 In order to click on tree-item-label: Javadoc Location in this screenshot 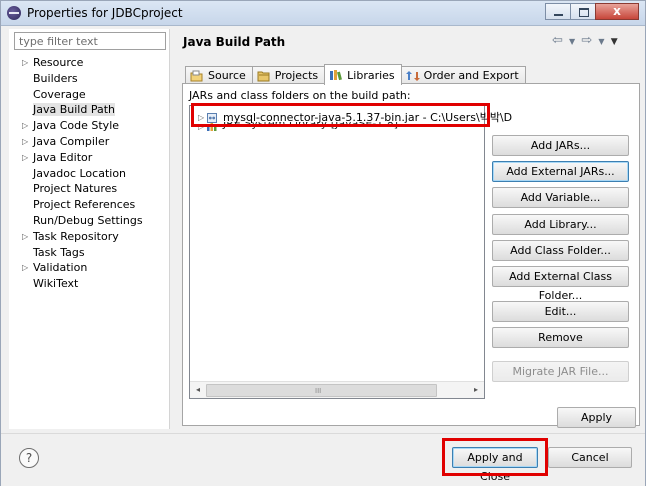, I will do `click(80, 173)`.